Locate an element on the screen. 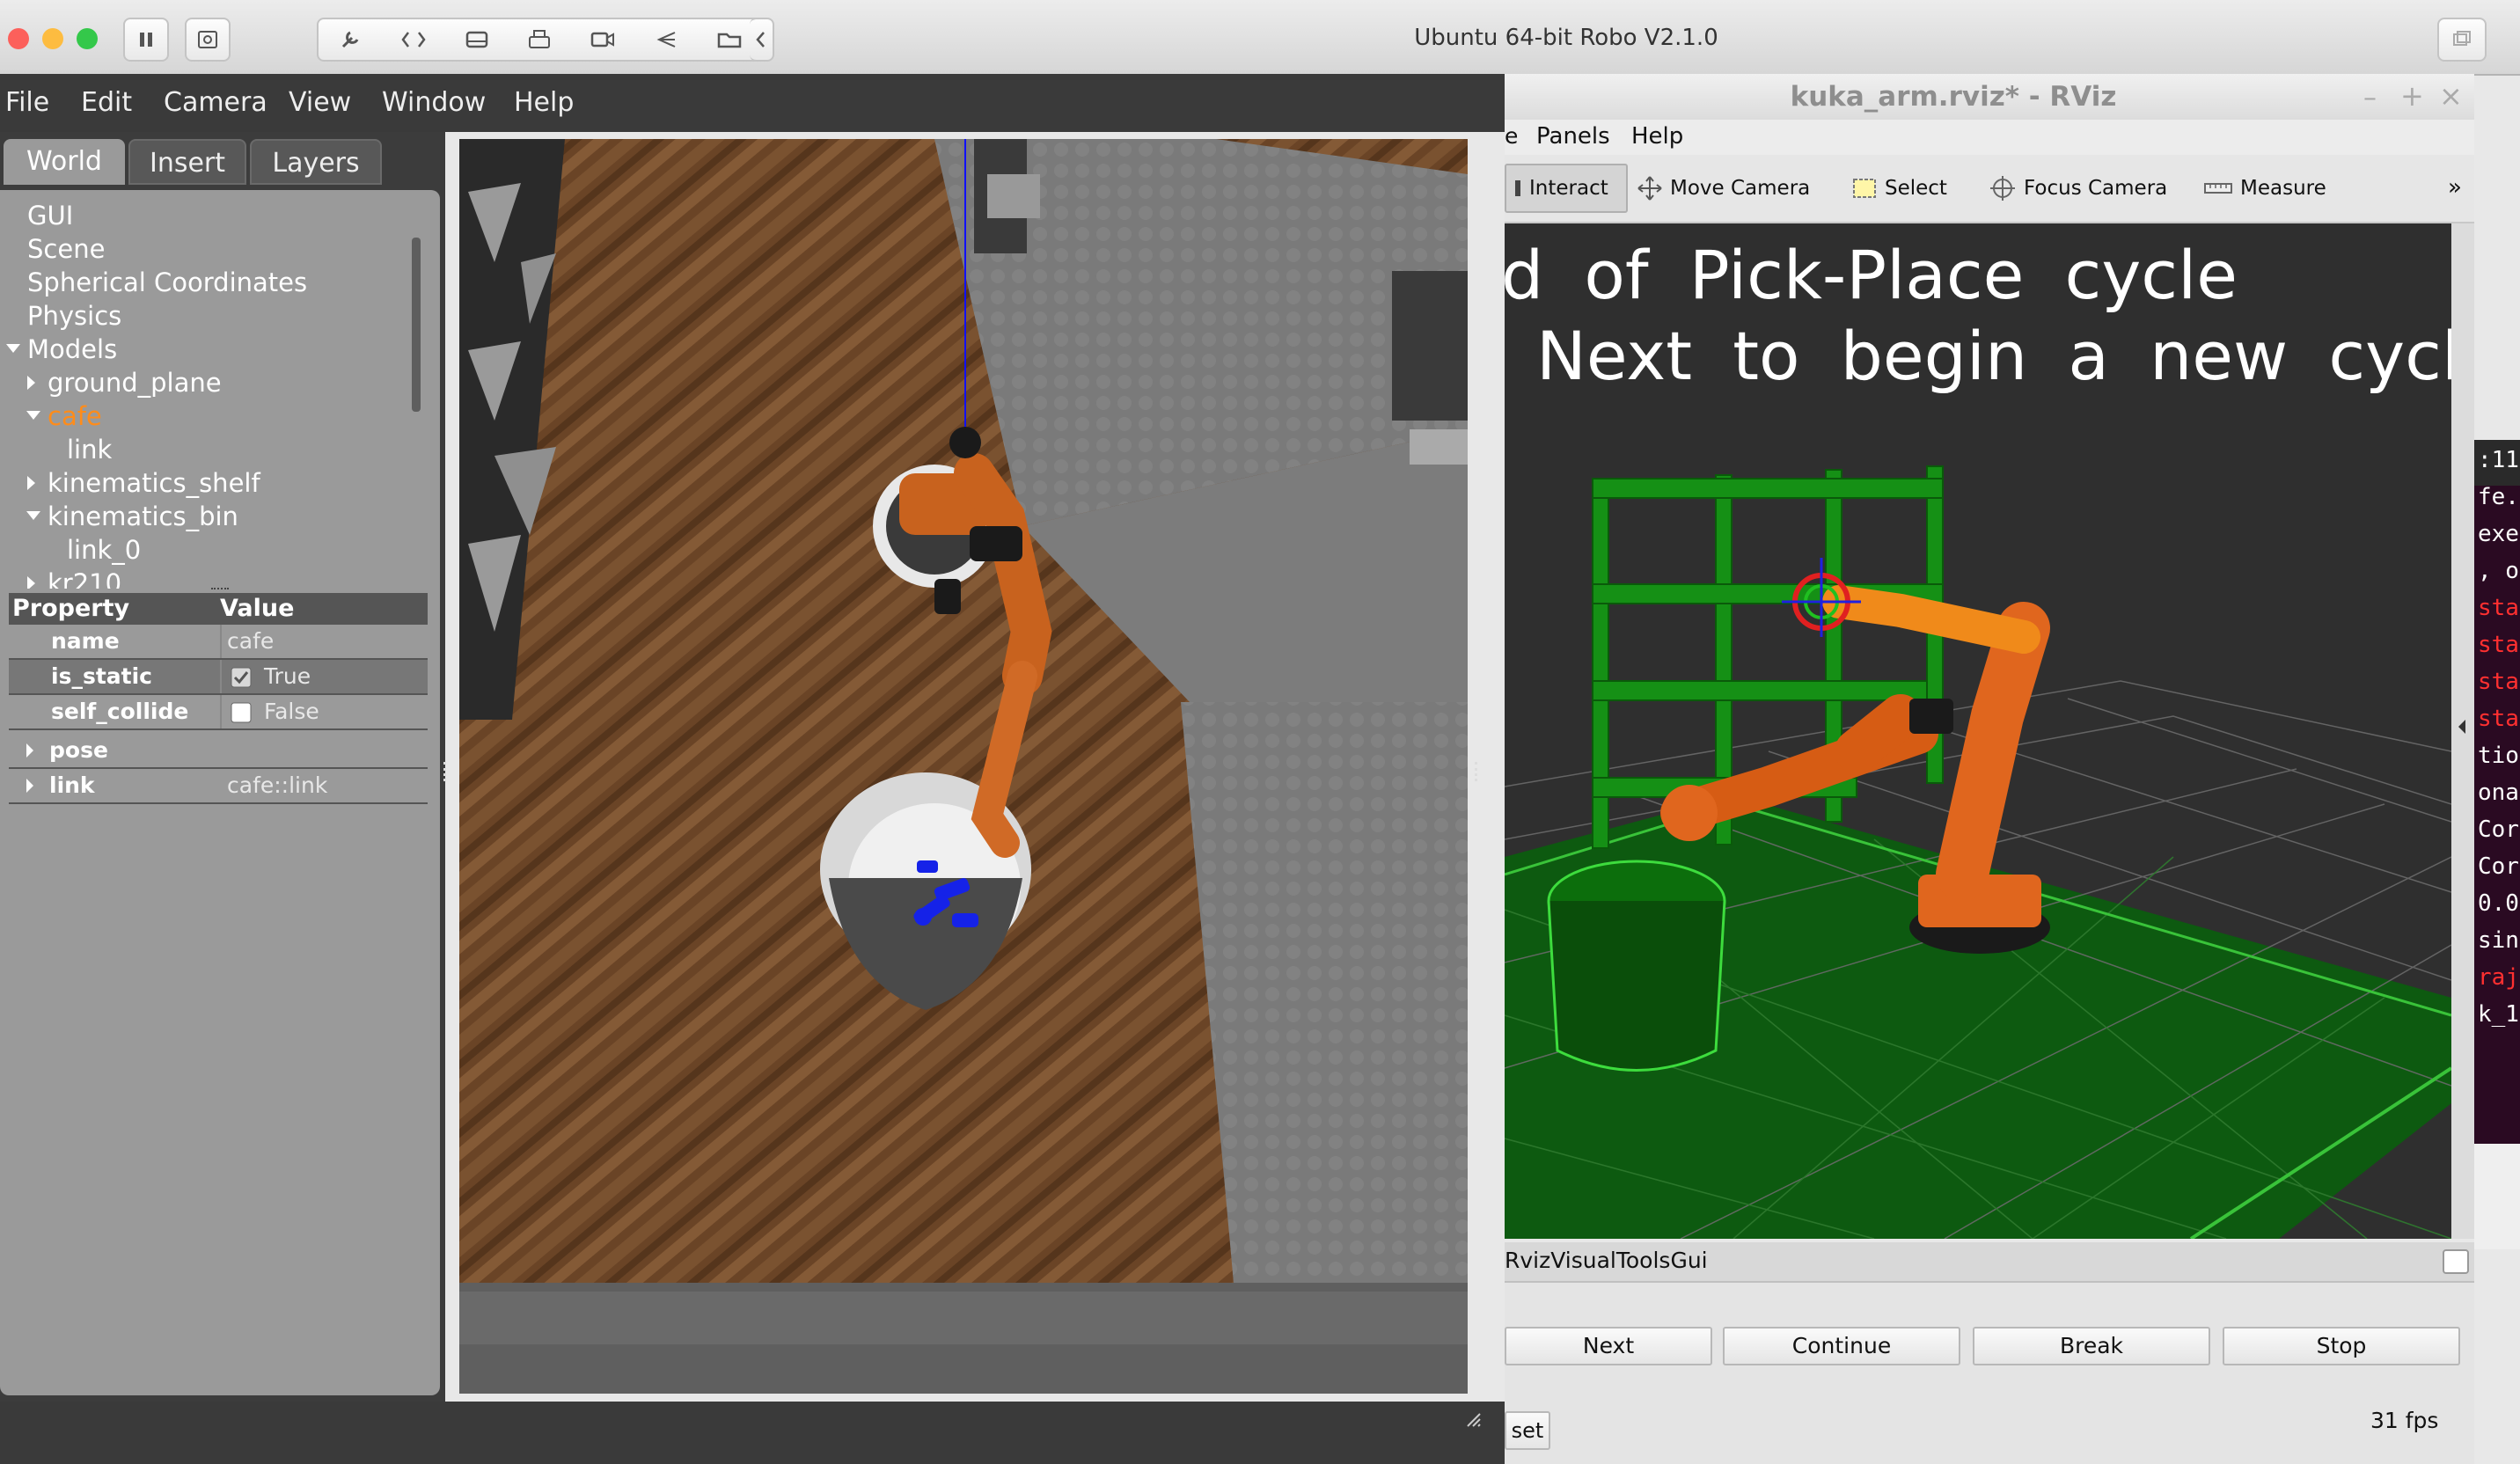 This screenshot has height=1464, width=2520. tab-insert: Insert is located at coordinates (187, 162).